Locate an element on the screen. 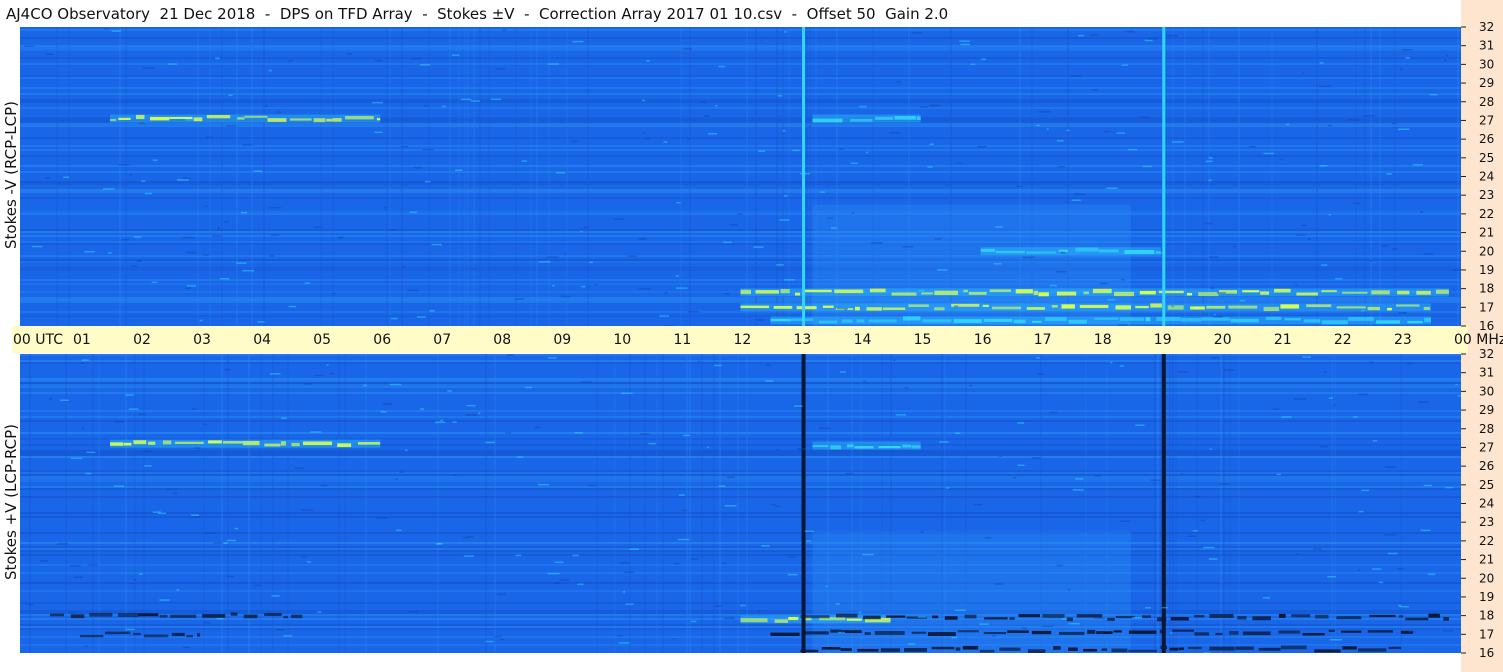 This screenshot has width=1503, height=672. time-axis-bar is located at coordinates (740, 339).